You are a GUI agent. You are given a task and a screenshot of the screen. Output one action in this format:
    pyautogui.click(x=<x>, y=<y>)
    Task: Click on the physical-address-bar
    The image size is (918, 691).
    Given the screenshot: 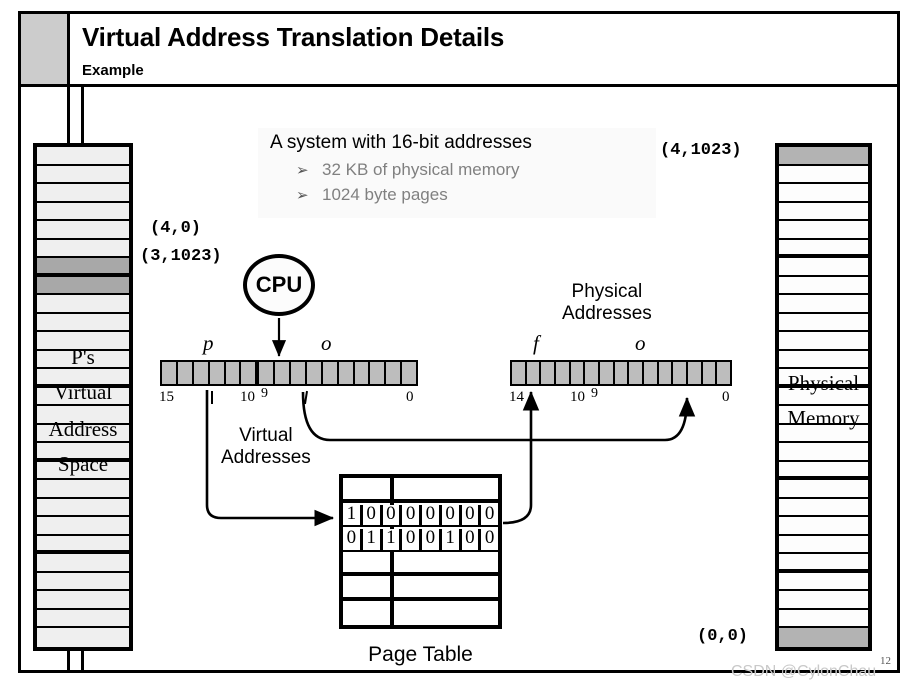 What is the action you would take?
    pyautogui.click(x=621, y=373)
    